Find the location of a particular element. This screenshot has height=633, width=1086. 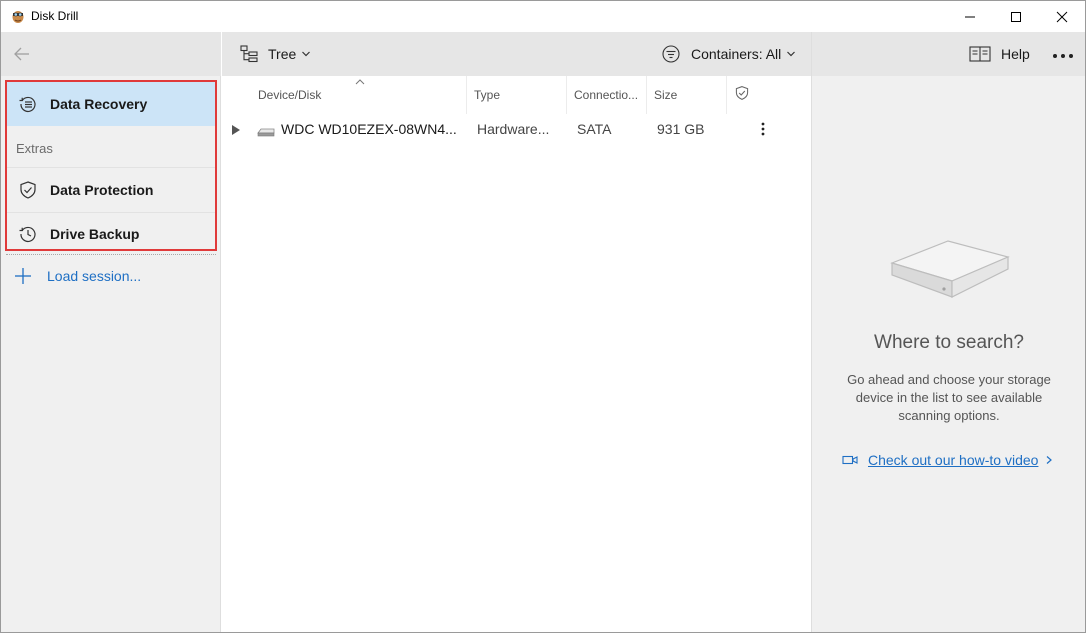

disk-connection: SATA is located at coordinates (594, 129).